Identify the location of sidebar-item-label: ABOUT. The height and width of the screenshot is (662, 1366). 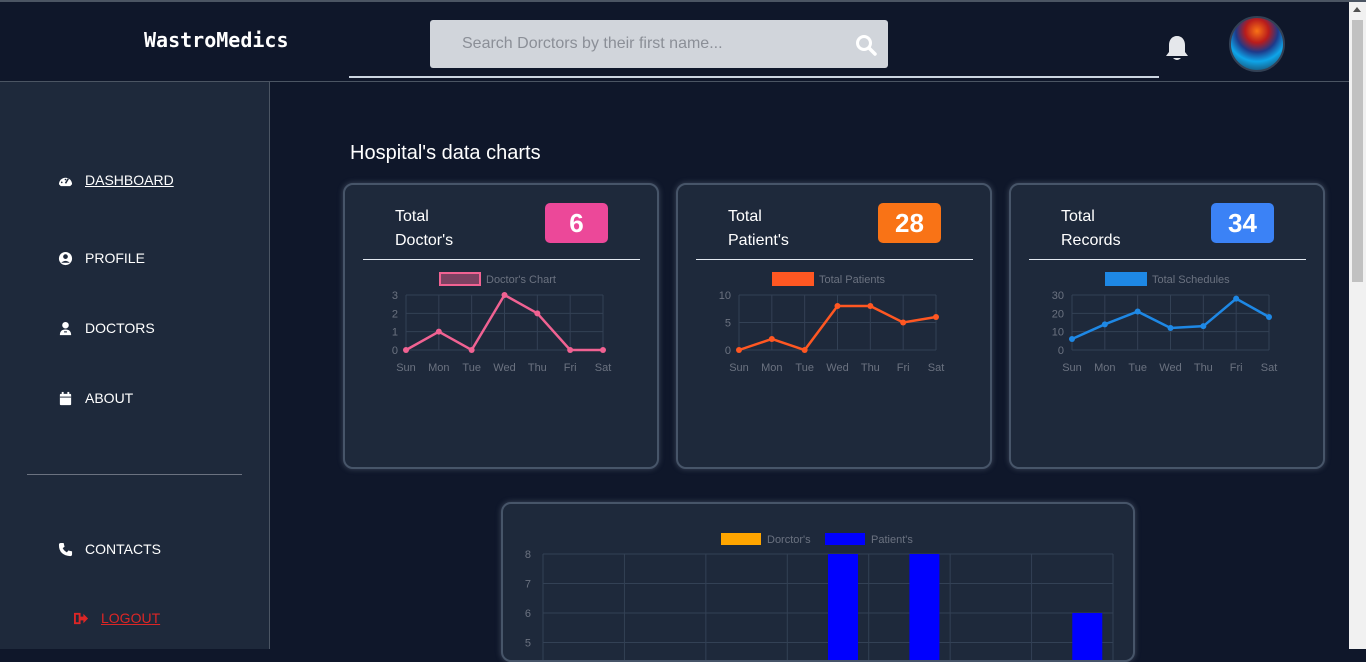
(109, 398).